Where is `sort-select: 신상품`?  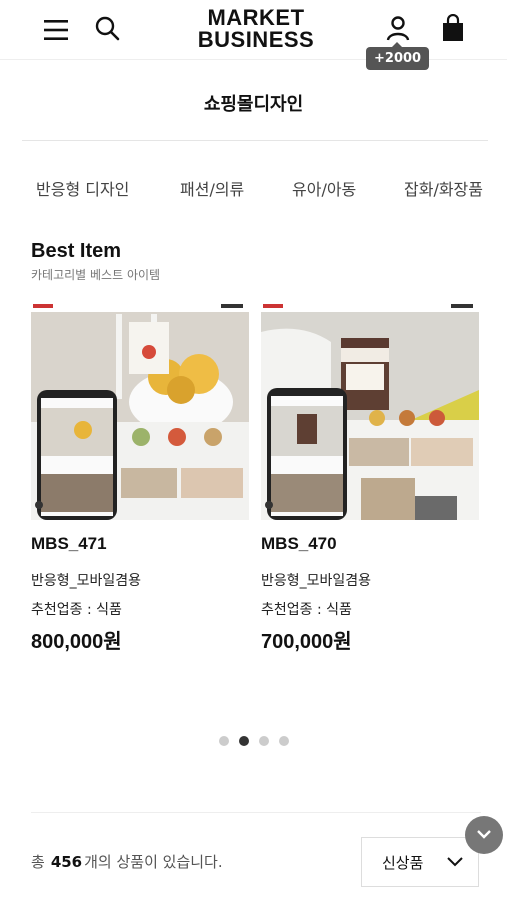 sort-select: 신상품 is located at coordinates (420, 862).